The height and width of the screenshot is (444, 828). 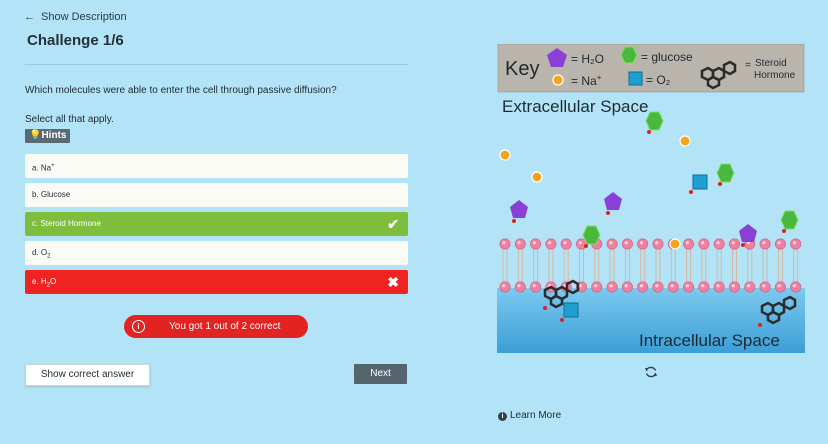 I want to click on lightbulb-icon: 💡, so click(x=35, y=135).